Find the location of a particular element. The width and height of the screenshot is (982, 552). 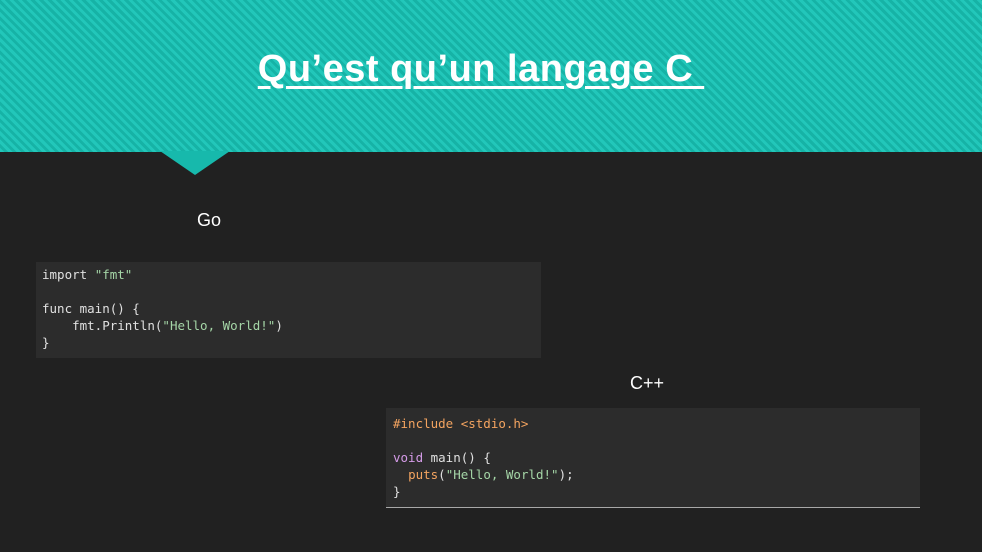

code-line: puts("Hello, World!"); is located at coordinates (656, 474).